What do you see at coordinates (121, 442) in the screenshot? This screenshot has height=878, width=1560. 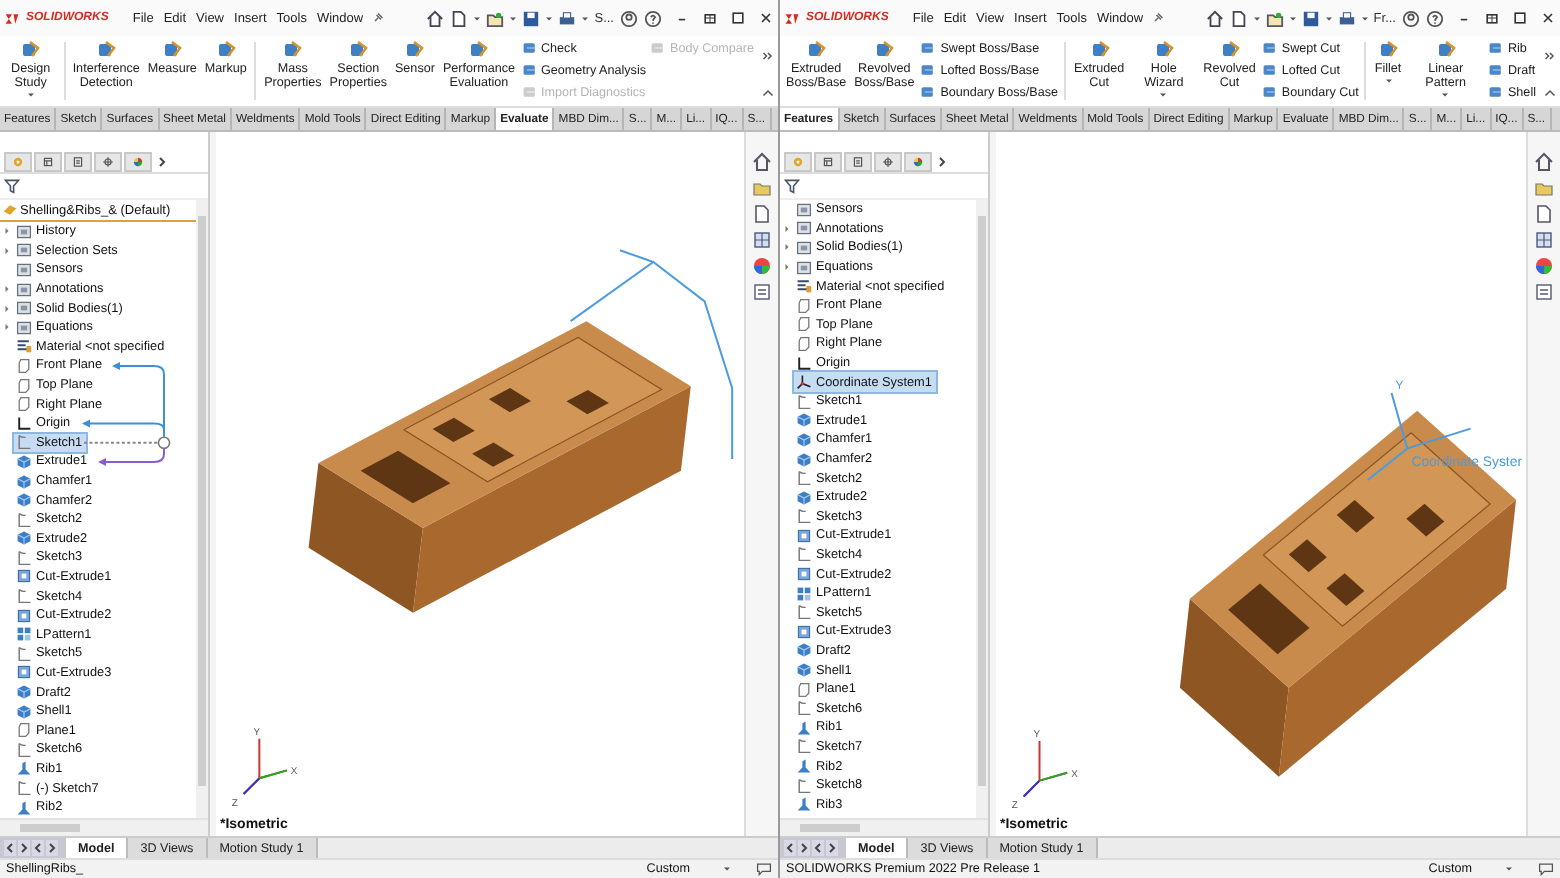 I see `leader-line` at bounding box center [121, 442].